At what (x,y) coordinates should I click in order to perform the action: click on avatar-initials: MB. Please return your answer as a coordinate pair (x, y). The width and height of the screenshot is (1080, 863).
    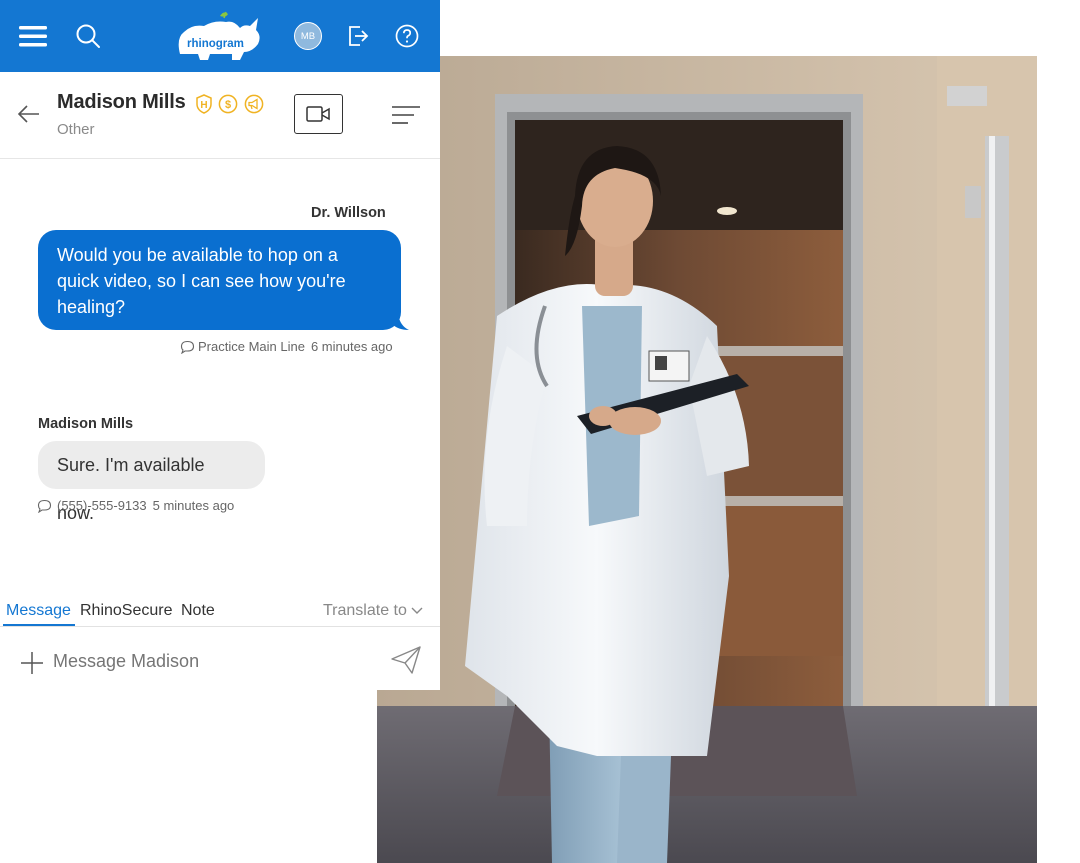
    Looking at the image, I should click on (308, 36).